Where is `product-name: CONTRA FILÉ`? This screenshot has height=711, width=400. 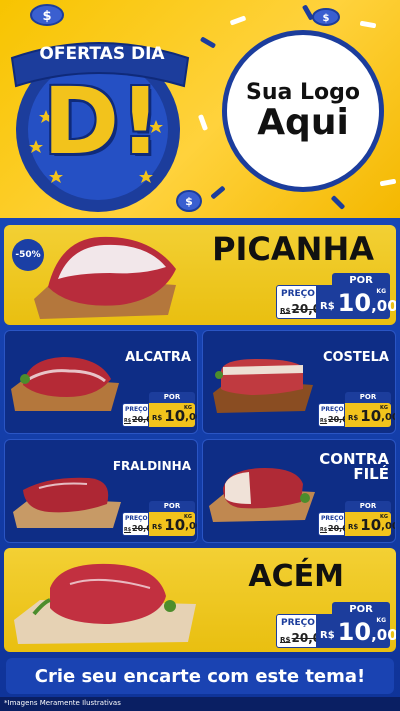 product-name: CONTRA FILÉ is located at coordinates (354, 467).